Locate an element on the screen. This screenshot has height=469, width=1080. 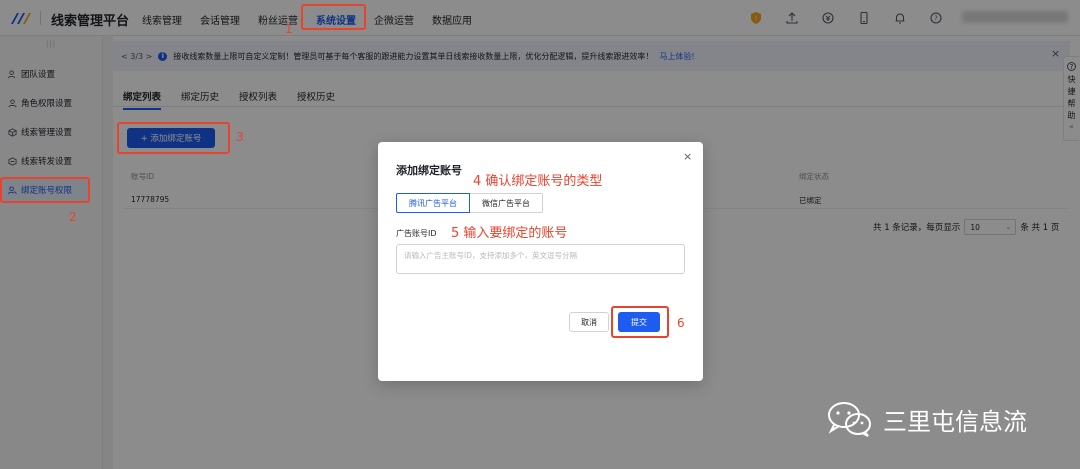
platform-segmented-control: 腾讯广告平台 微信广告平台 is located at coordinates (469, 203).